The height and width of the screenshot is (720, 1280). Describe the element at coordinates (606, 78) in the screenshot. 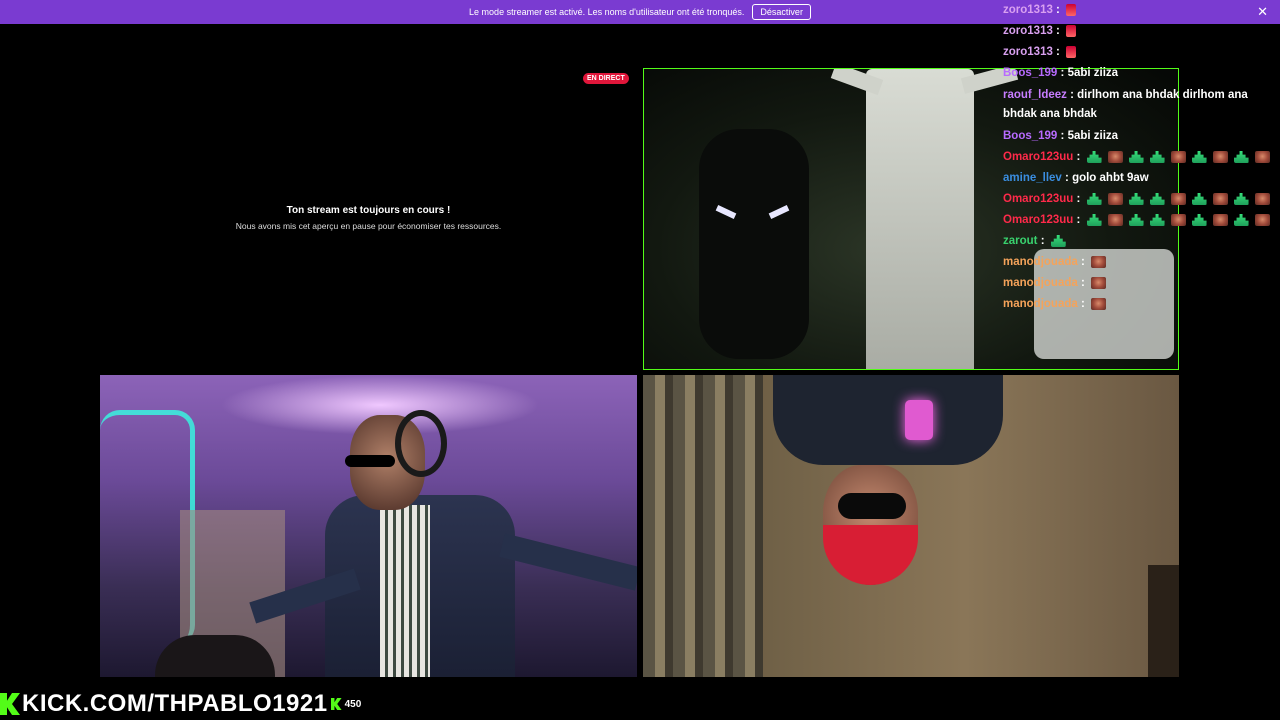

I see `live-badge: EN DIRECT` at that location.